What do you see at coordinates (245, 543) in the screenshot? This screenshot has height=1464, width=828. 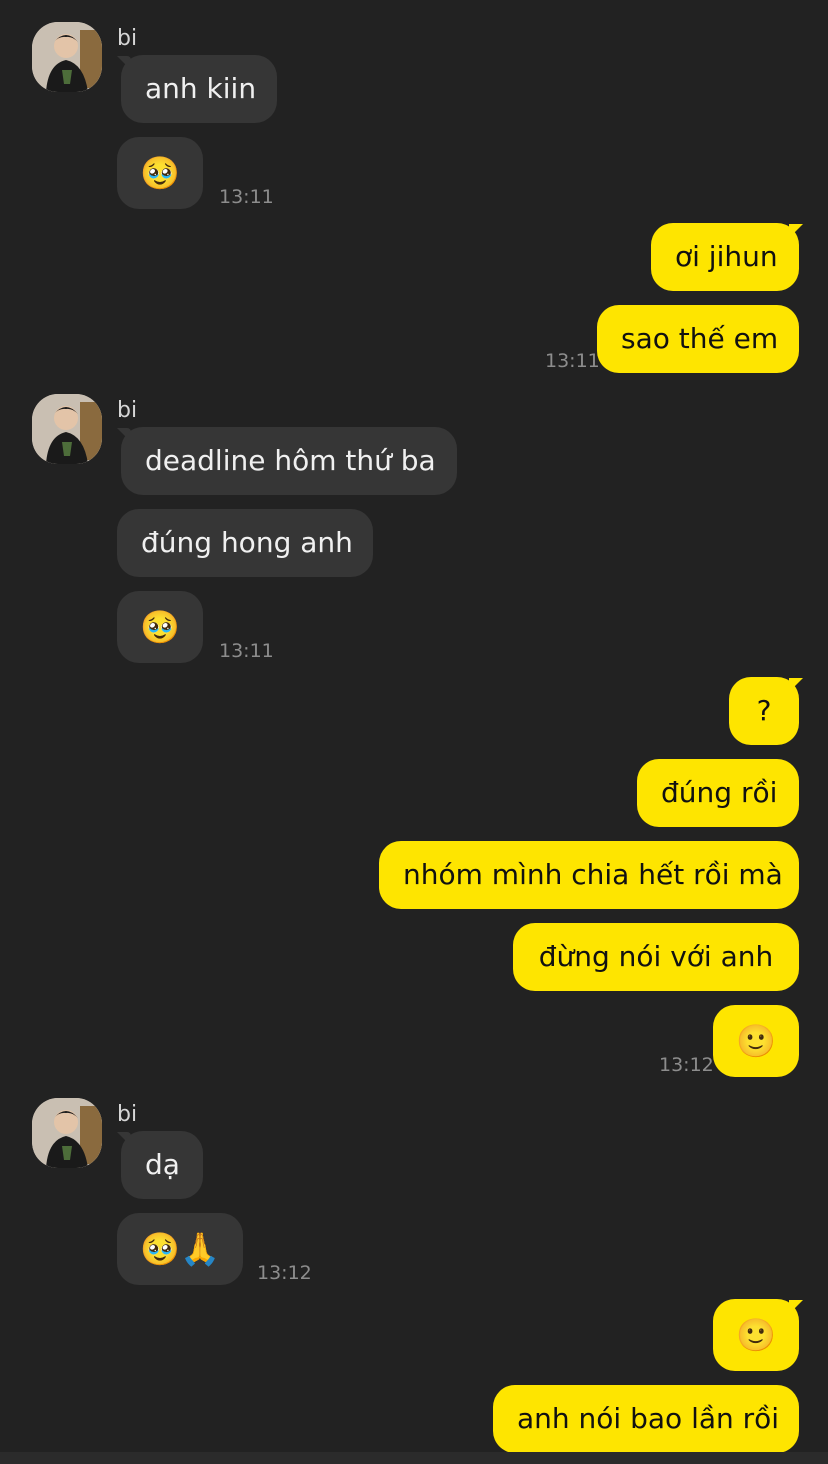 I see `message-bubble: đúng hong anh` at bounding box center [245, 543].